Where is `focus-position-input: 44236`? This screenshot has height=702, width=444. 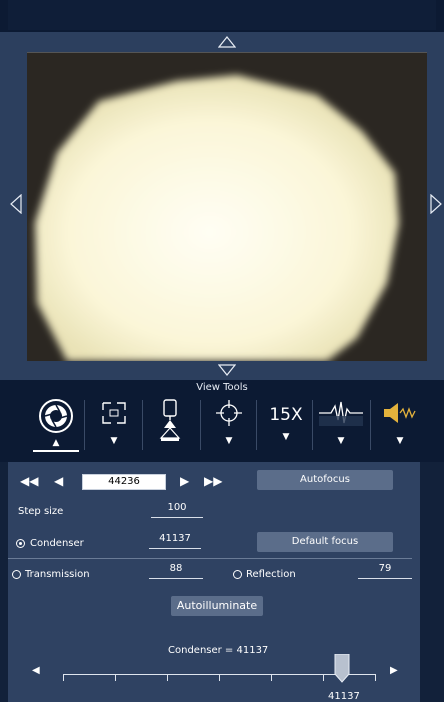 focus-position-input: 44236 is located at coordinates (124, 482).